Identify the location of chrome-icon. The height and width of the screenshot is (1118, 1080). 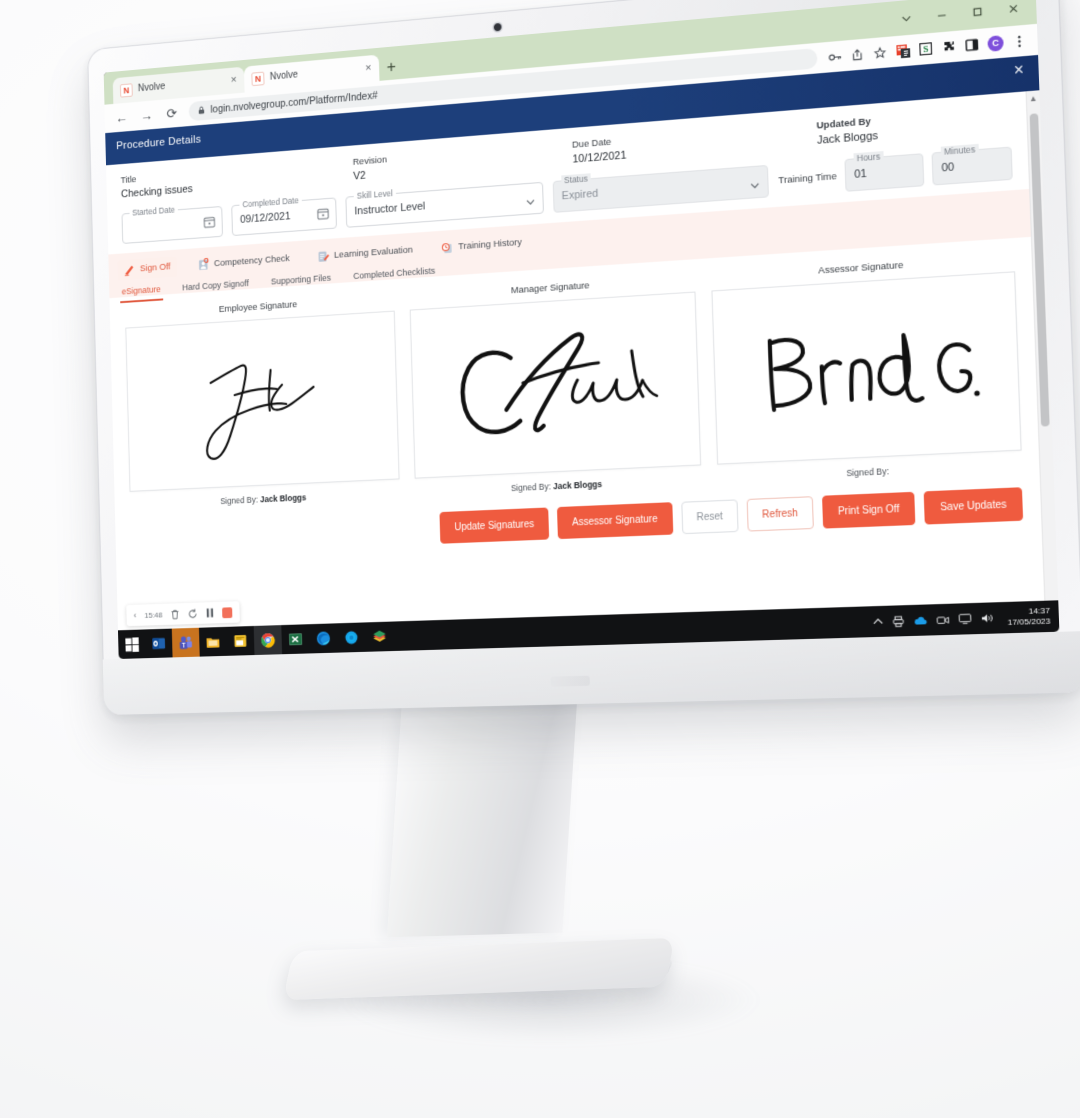
(268, 640).